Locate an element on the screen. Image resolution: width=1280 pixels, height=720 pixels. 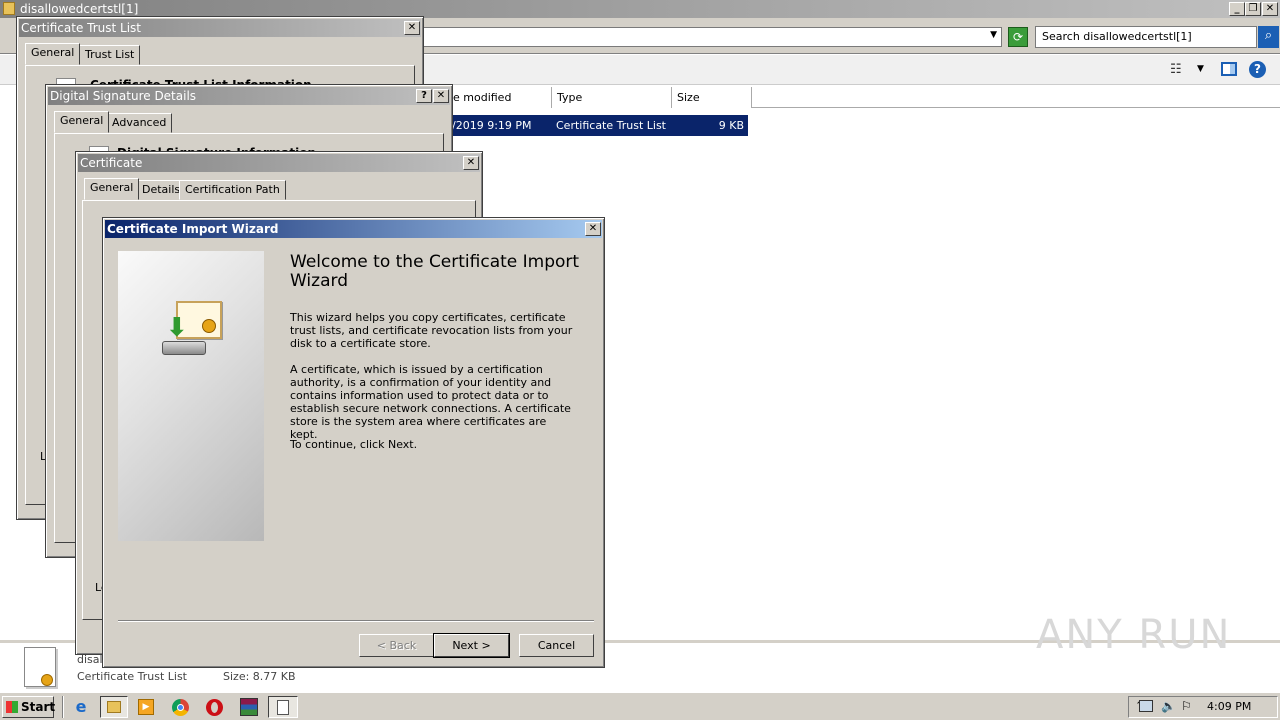
start-label: Start is located at coordinates (38, 707).